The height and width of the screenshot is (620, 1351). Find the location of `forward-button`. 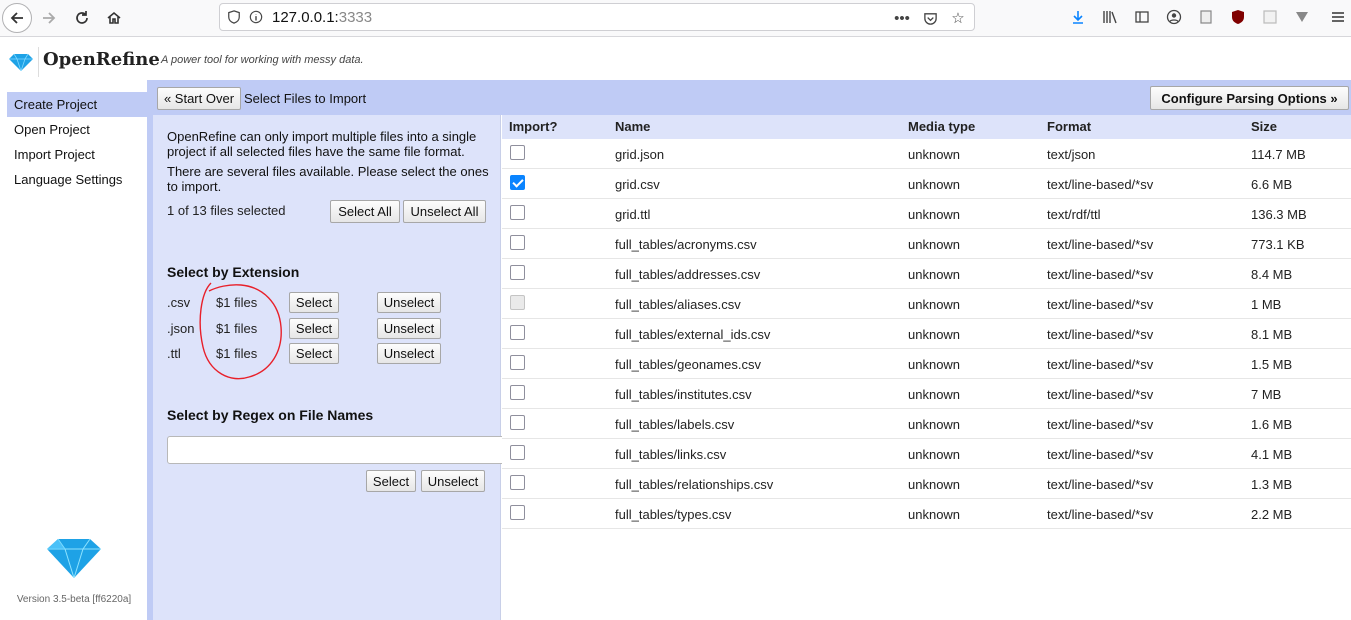

forward-button is located at coordinates (49, 18).